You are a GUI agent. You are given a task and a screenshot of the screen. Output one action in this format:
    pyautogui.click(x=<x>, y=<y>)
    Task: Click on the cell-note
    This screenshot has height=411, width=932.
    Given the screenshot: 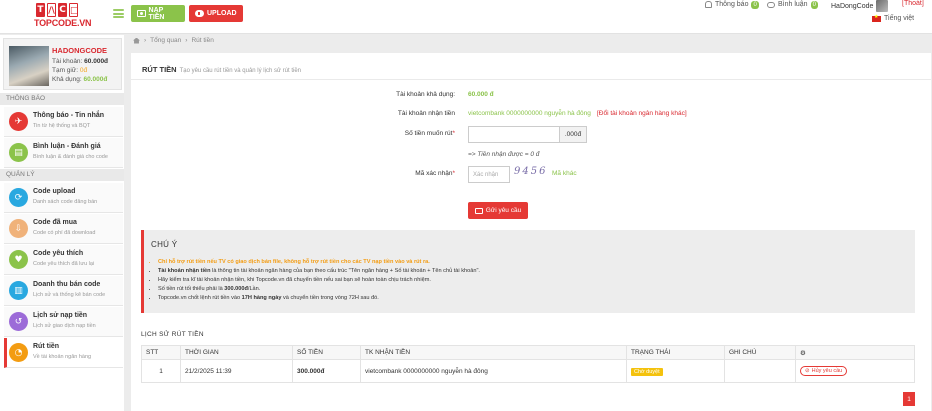 What is the action you would take?
    pyautogui.click(x=760, y=371)
    